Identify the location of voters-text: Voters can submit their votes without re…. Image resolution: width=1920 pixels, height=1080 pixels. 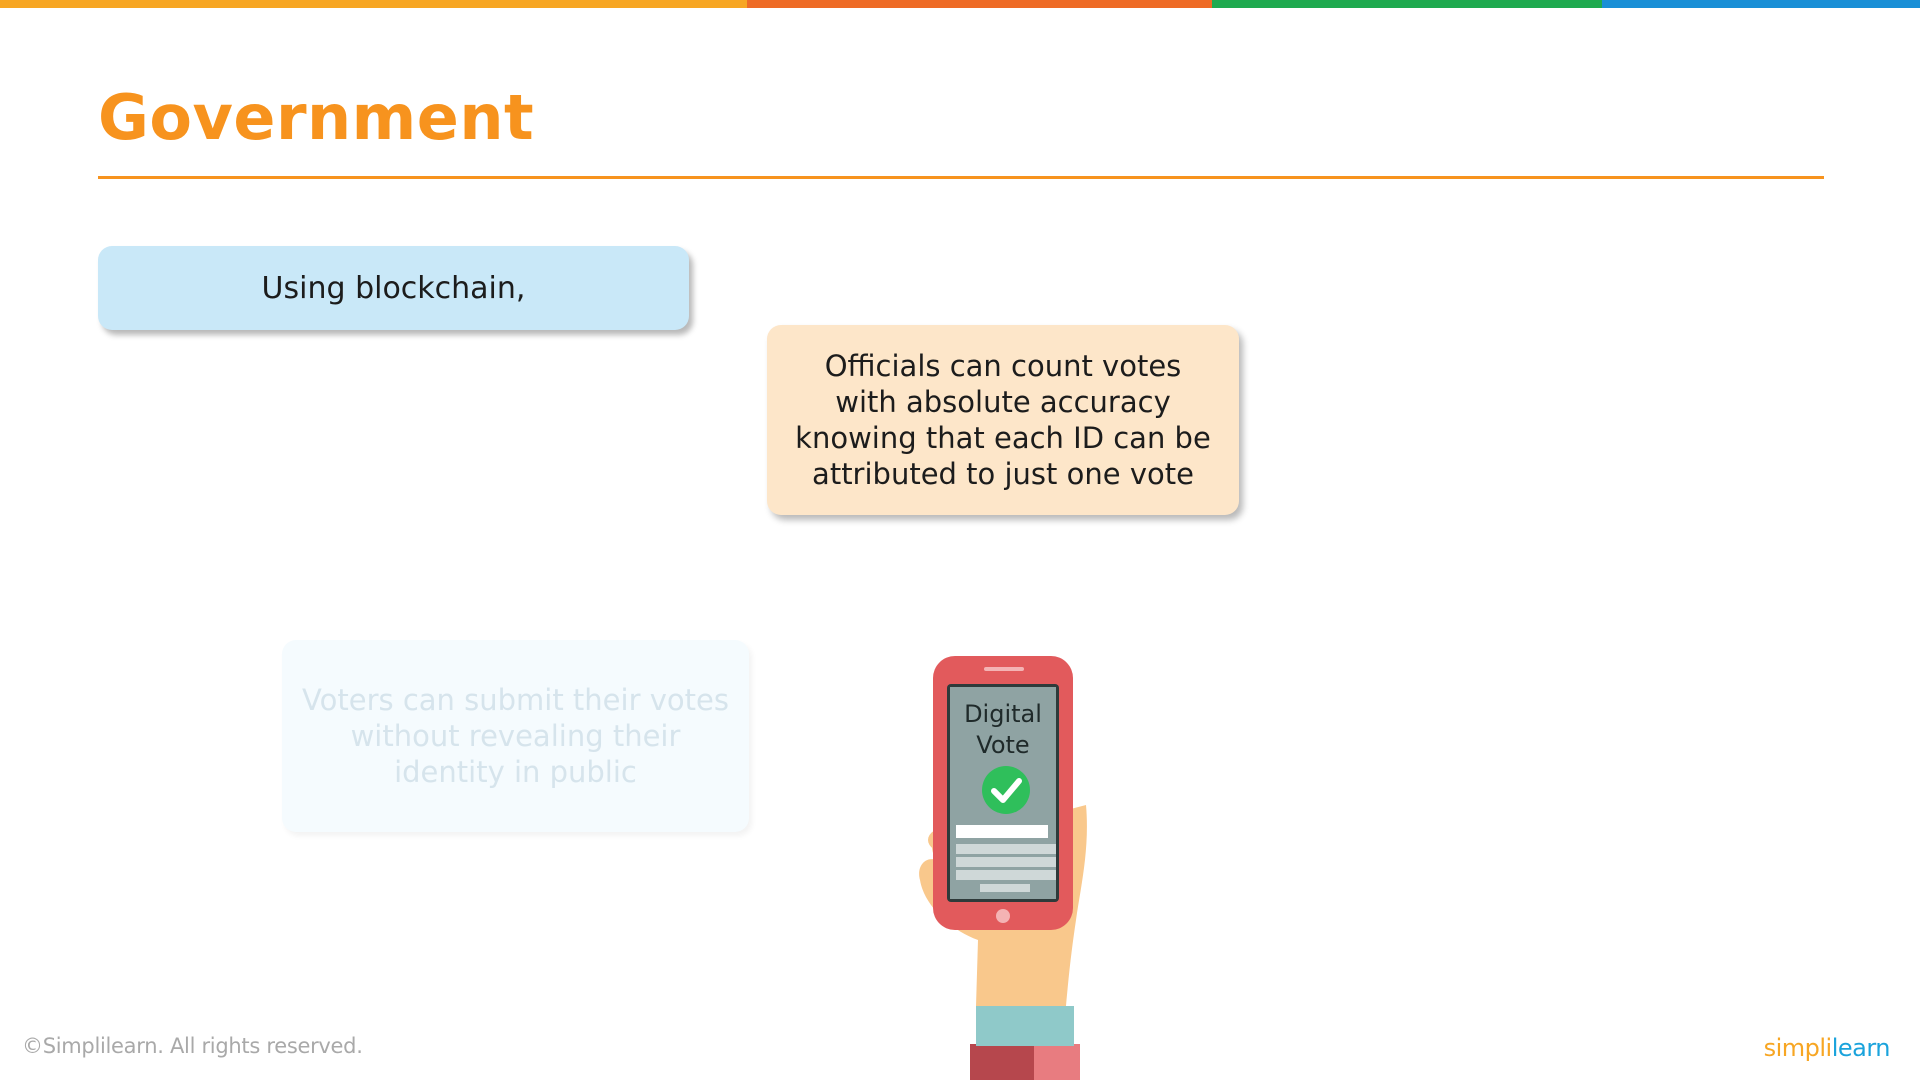
(515, 736).